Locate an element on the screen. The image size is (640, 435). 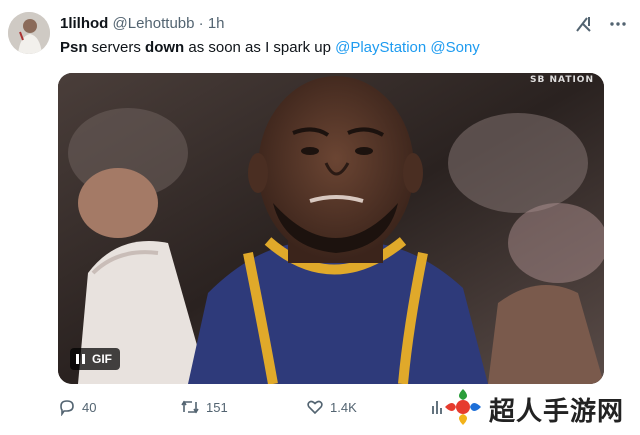
more-icon is located at coordinates (618, 24).